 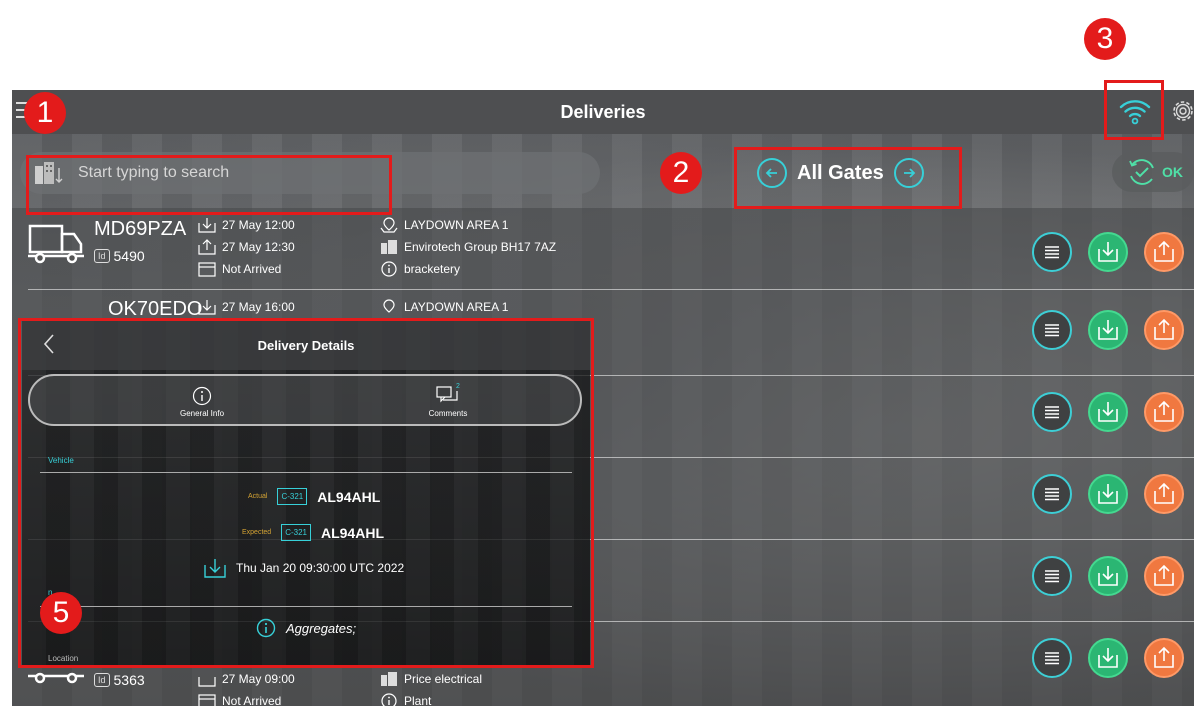 I want to click on annotation-badge-5: 5, so click(x=61, y=613).